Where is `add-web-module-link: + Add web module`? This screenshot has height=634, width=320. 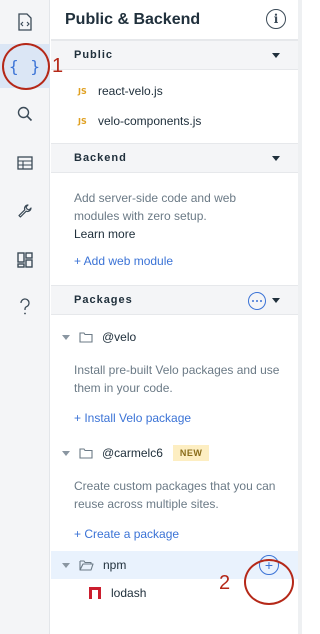 add-web-module-link: + Add web module is located at coordinates (174, 261).